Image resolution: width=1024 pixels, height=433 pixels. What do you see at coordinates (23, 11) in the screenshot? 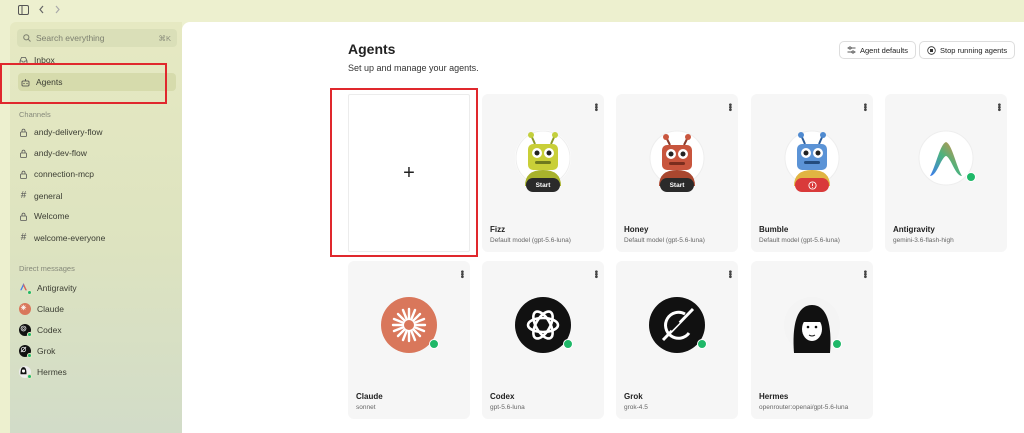
I see `sidebar-toggle-icon` at bounding box center [23, 11].